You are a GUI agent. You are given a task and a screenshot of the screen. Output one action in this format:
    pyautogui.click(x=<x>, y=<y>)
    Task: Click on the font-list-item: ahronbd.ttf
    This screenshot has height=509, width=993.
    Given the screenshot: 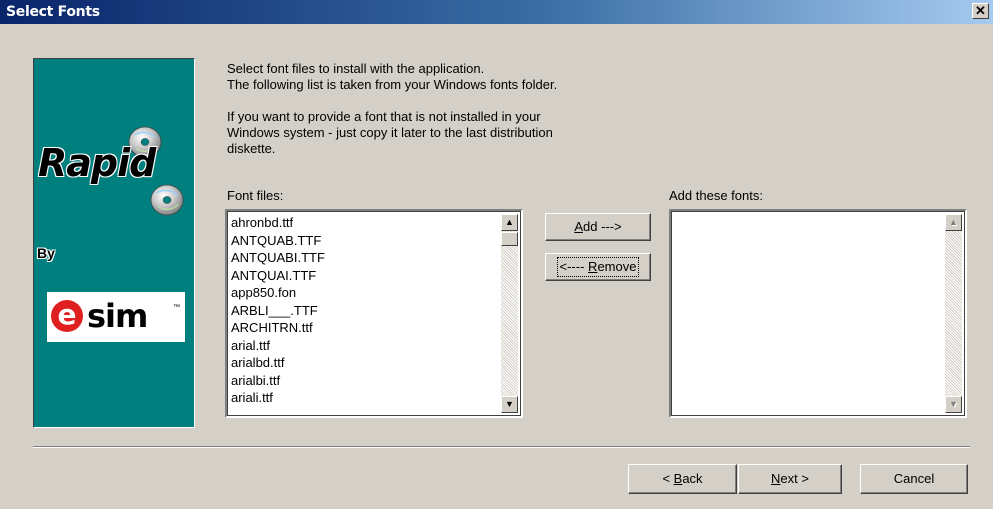 What is the action you would take?
    pyautogui.click(x=278, y=223)
    